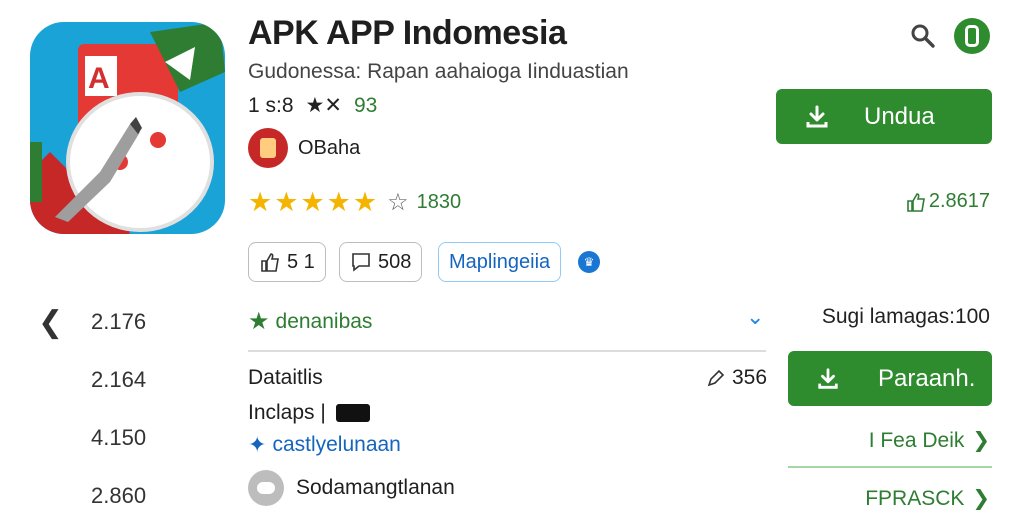 The image size is (1024, 512). Describe the element at coordinates (268, 148) in the screenshot. I see `developer-avatar` at that location.